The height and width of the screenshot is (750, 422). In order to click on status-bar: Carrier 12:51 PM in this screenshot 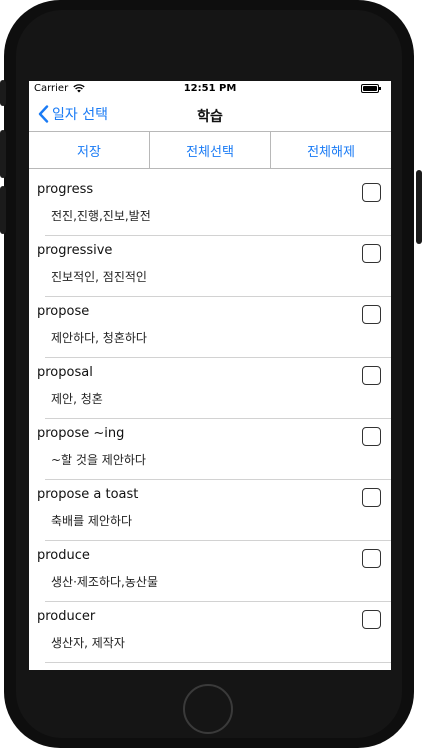, I will do `click(210, 89)`.